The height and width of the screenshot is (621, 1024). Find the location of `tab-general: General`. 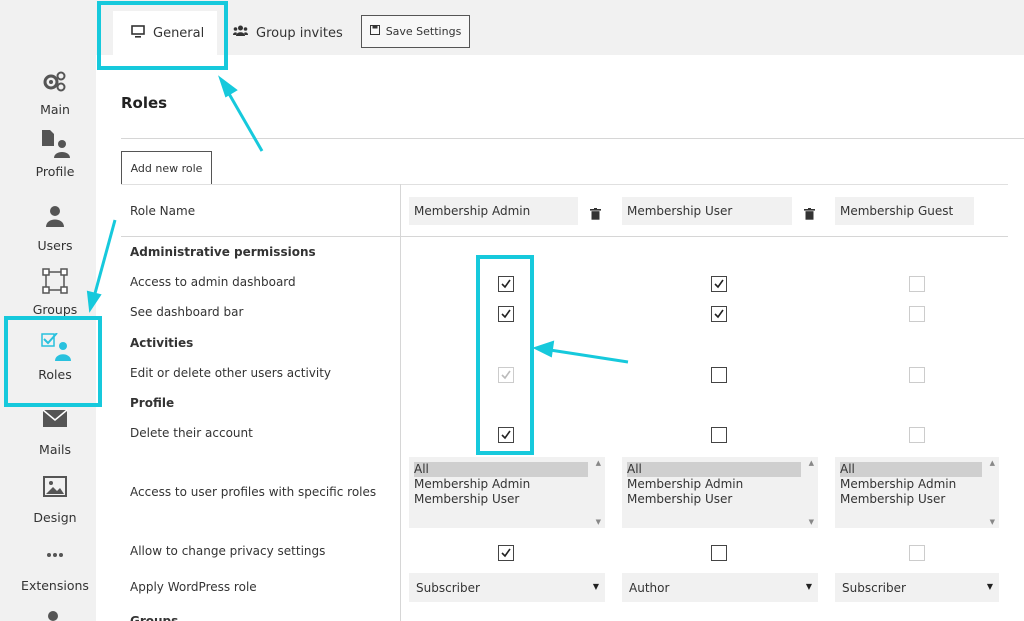

tab-general: General is located at coordinates (165, 33).